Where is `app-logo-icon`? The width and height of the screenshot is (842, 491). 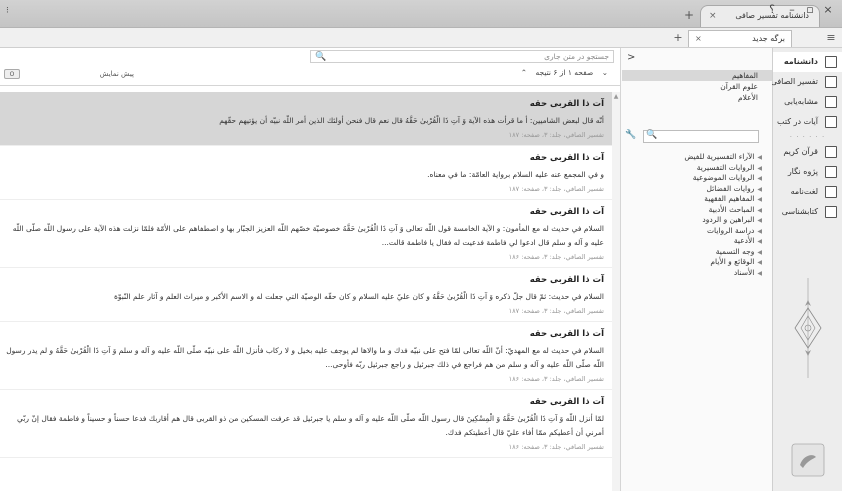
app-logo-icon is located at coordinates (808, 460).